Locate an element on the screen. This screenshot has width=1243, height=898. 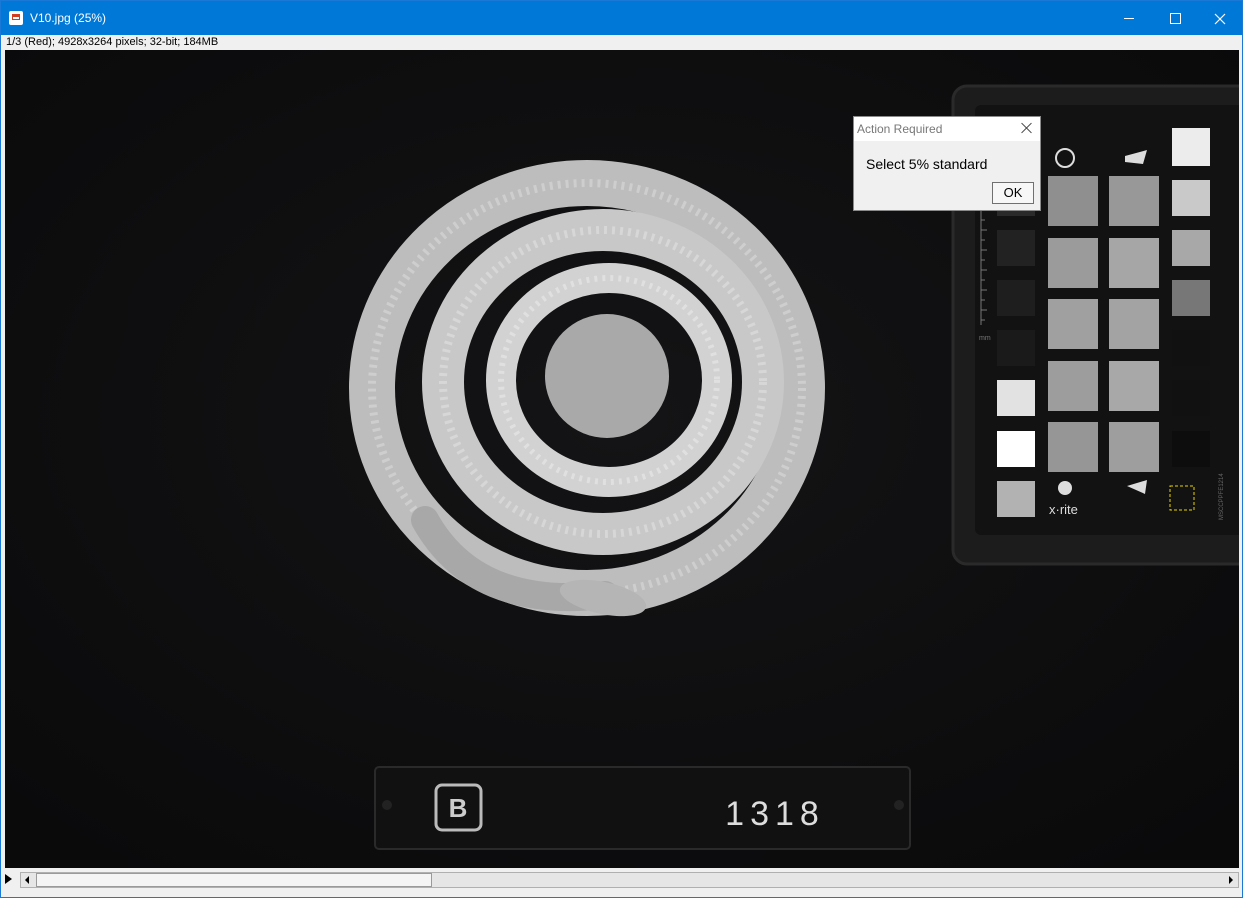
specimen-plate: B 1318 is located at coordinates (642, 808).